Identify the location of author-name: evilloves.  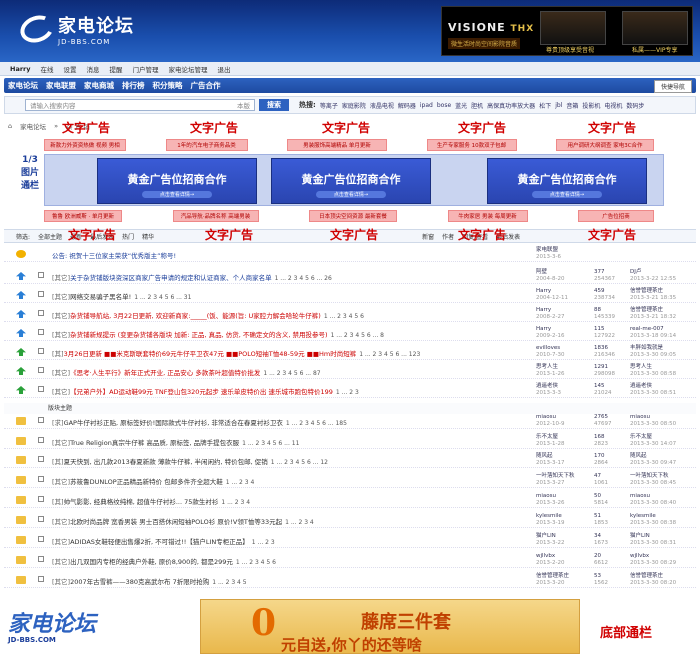
(548, 348).